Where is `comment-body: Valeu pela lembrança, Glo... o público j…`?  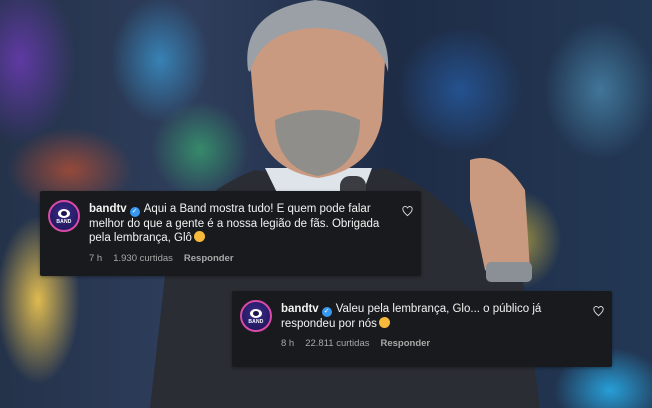
comment-body: Valeu pela lembrança, Glo... o público j… is located at coordinates (411, 316).